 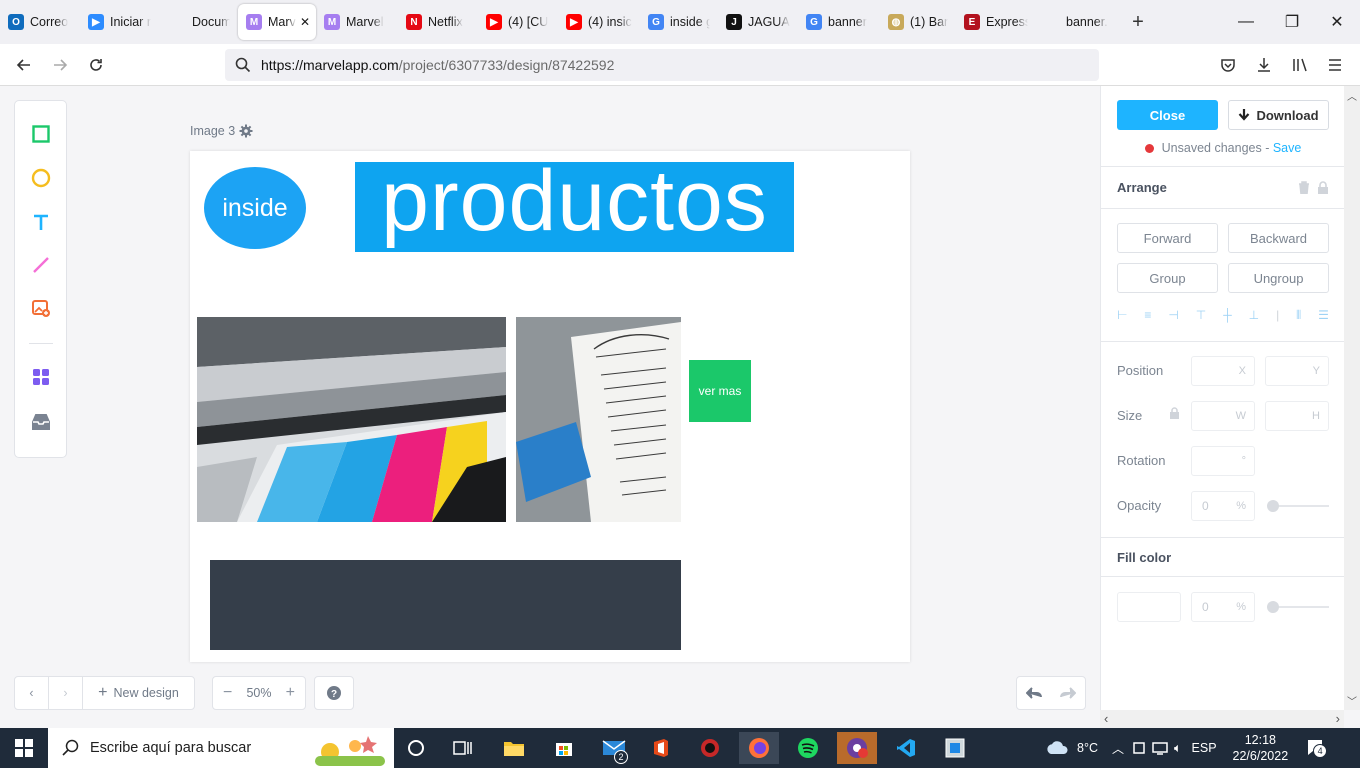 I want to click on lock-icon, so click(x=1323, y=187).